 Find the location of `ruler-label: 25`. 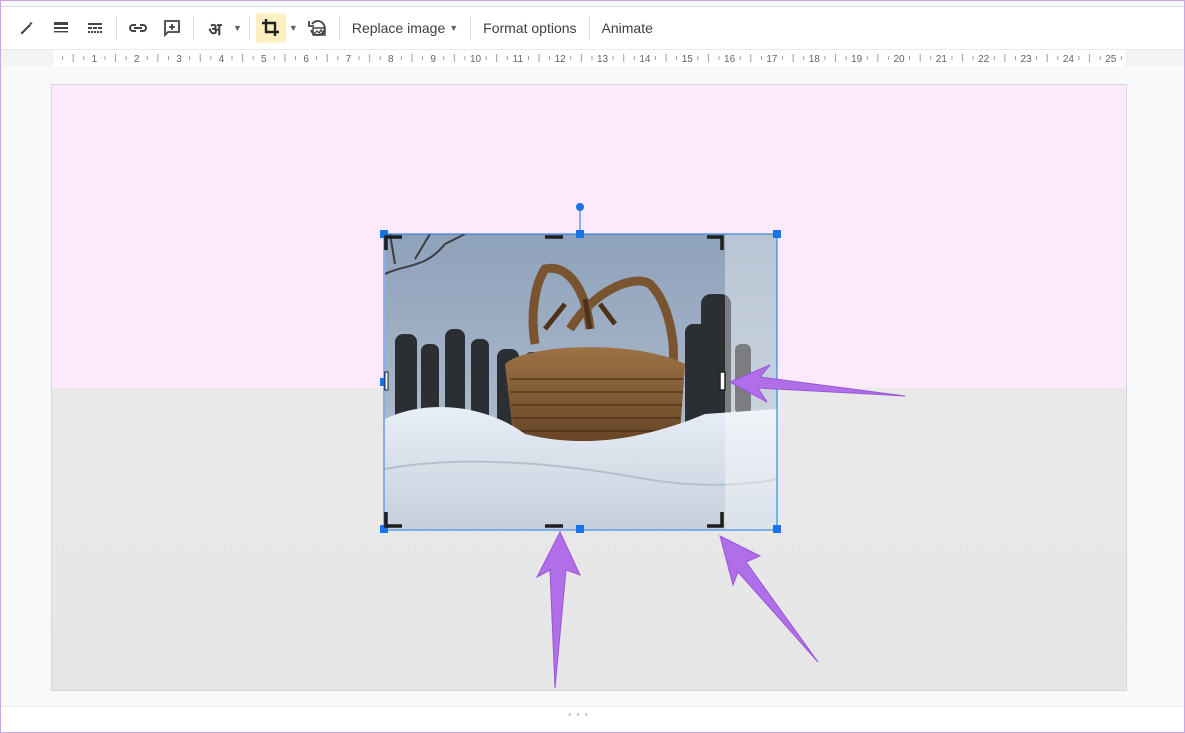

ruler-label: 25 is located at coordinates (1111, 59).